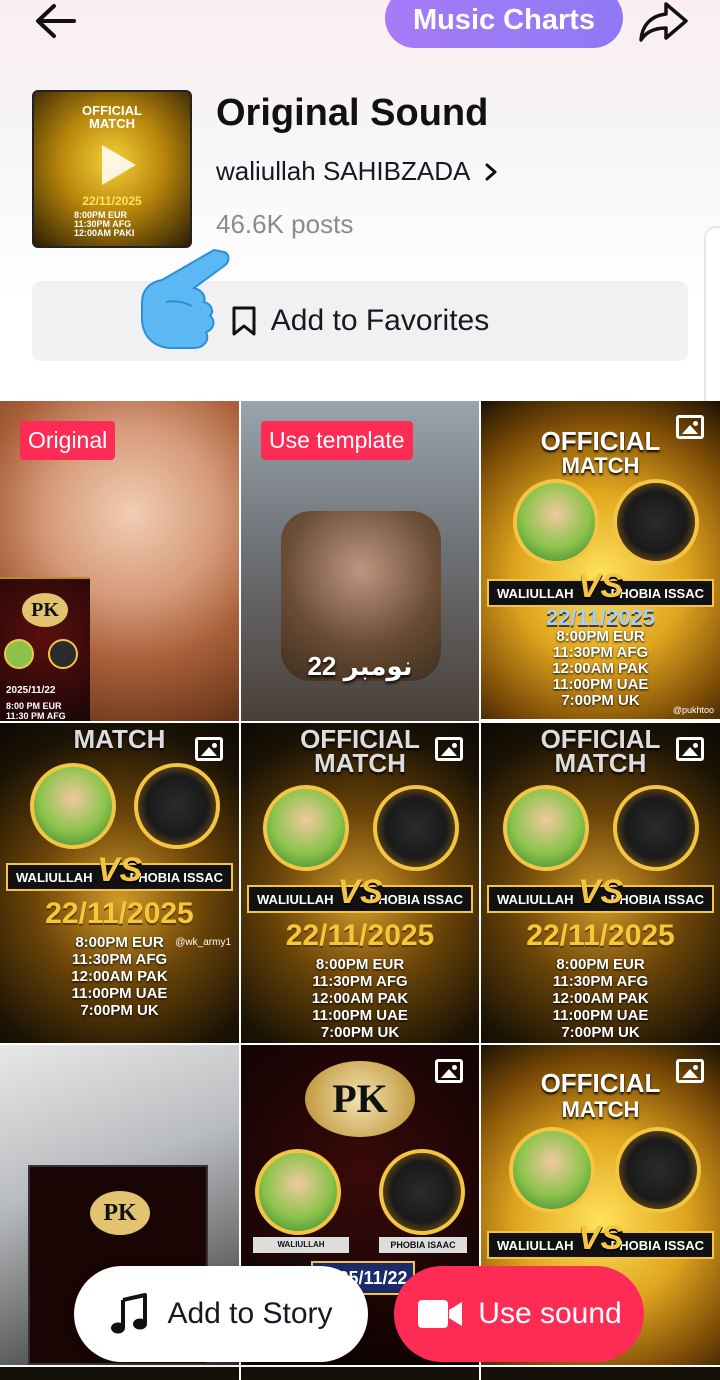  Describe the element at coordinates (449, 1071) in the screenshot. I see `photo-icon` at that location.